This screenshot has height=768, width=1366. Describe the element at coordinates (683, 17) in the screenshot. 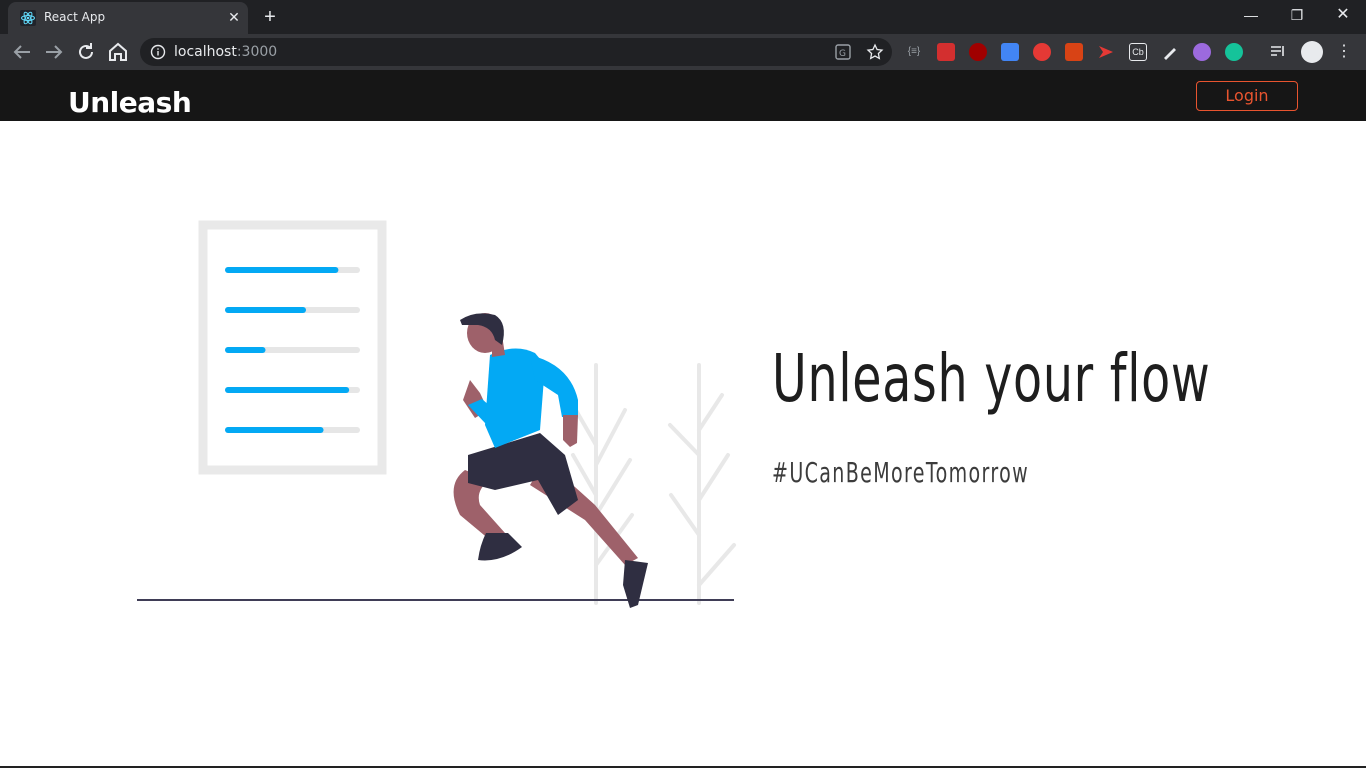

I see `browser-tabbar: React App ✕ + — ❐ ✕` at that location.